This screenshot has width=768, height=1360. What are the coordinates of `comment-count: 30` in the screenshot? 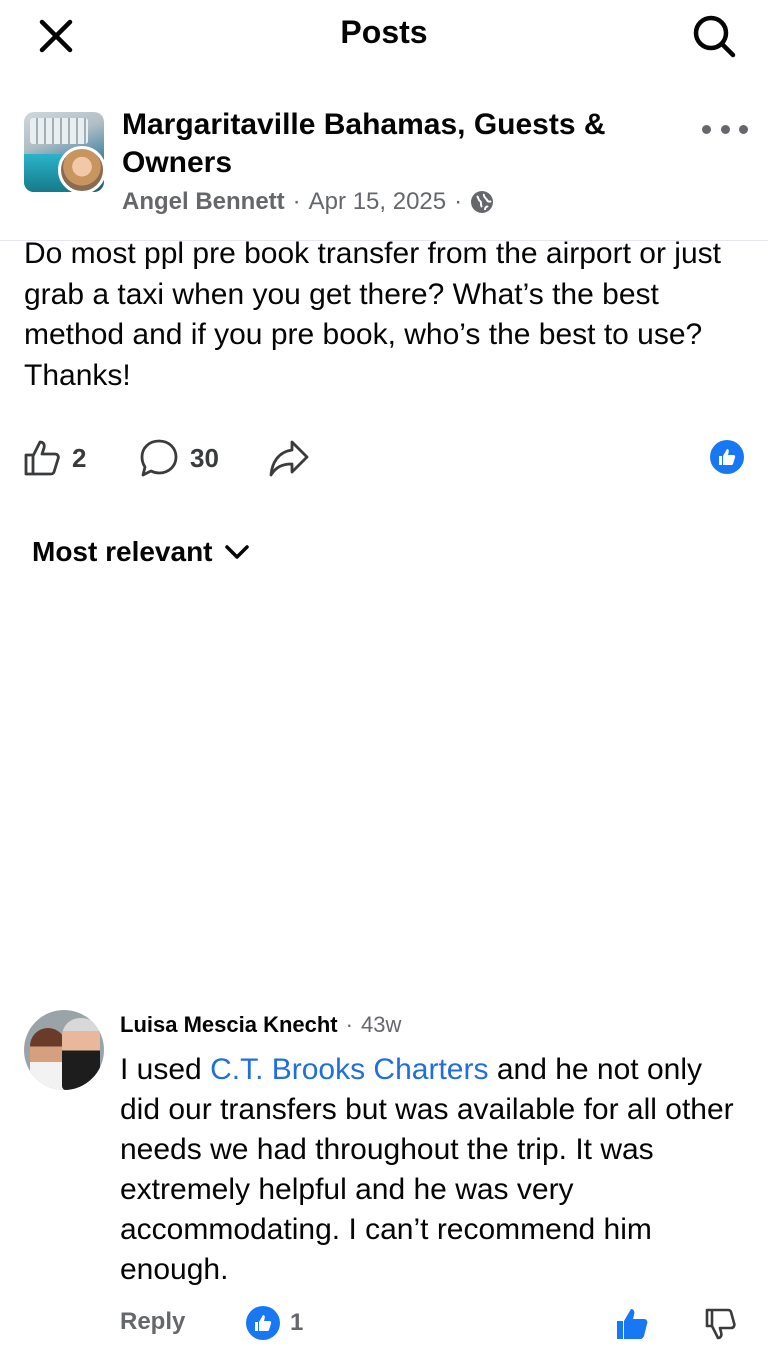 It's located at (204, 457).